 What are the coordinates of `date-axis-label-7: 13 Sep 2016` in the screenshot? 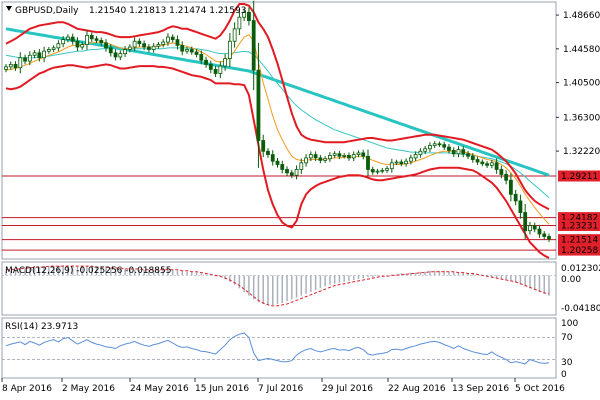 It's located at (480, 389).